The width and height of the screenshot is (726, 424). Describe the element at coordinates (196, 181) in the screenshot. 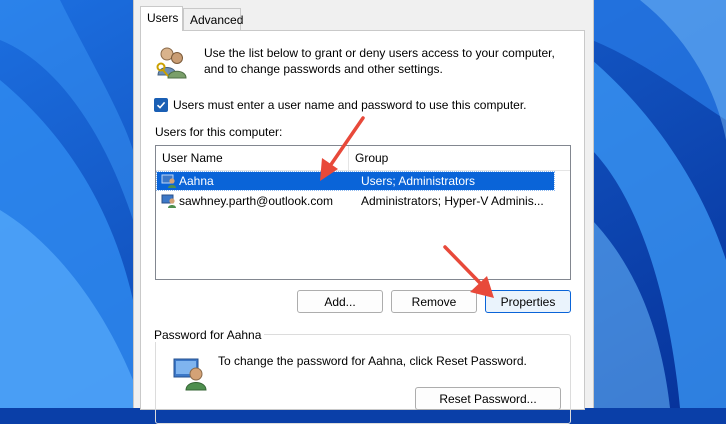

I see `user-name-cell: Aahna` at that location.